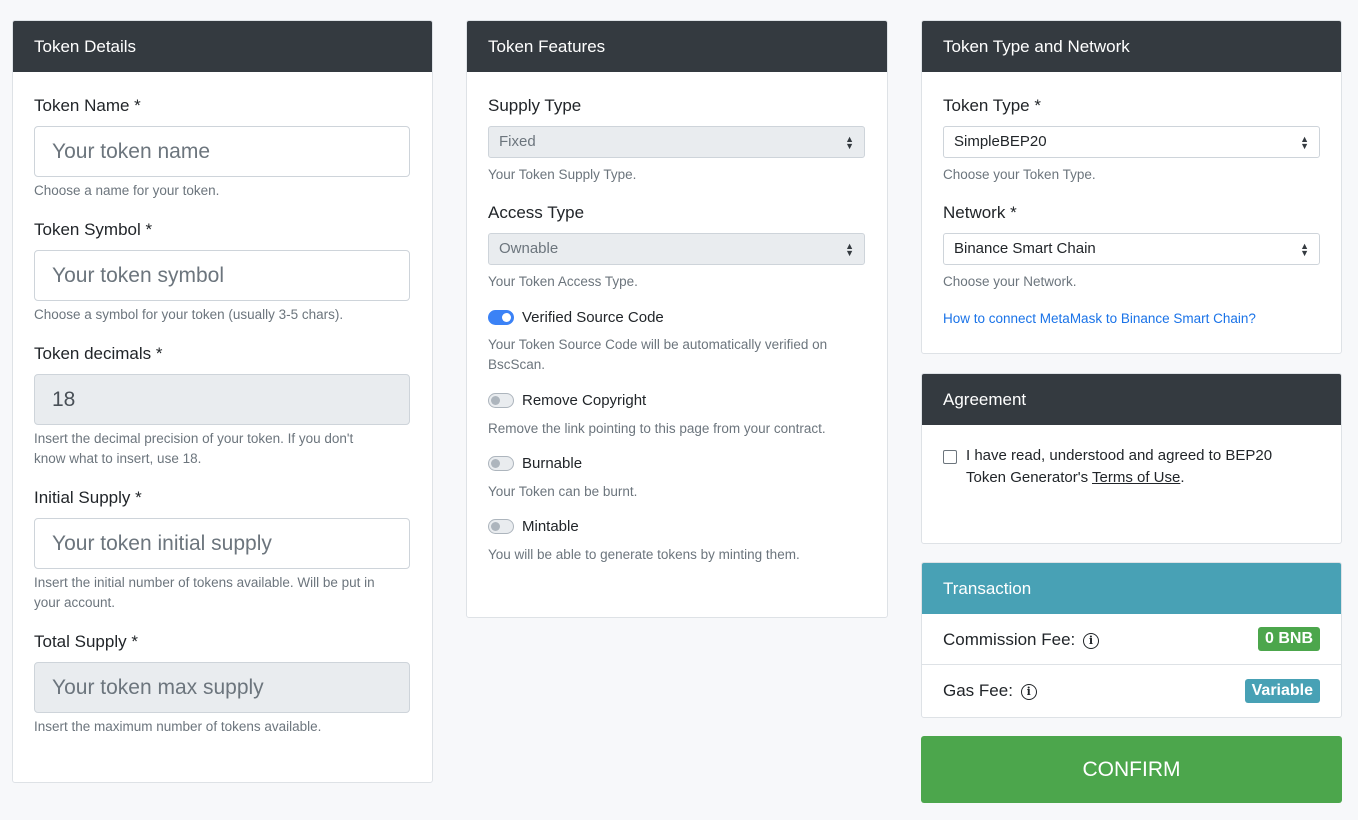 Image resolution: width=1358 pixels, height=820 pixels. Describe the element at coordinates (222, 151) in the screenshot. I see `token-name-input` at that location.